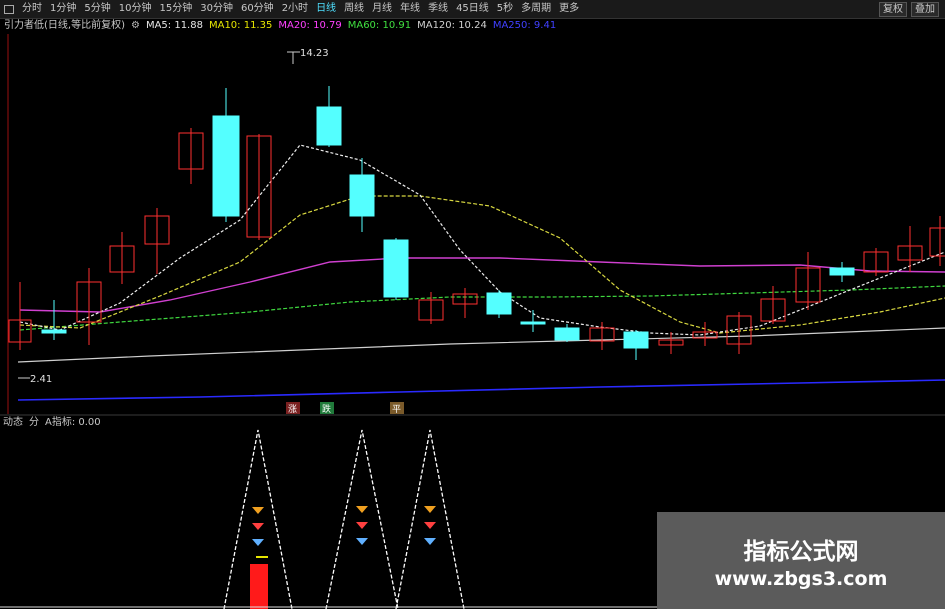 Image resolution: width=945 pixels, height=609 pixels. I want to click on sub-indicator-value: A指标: 0.00, so click(73, 422).